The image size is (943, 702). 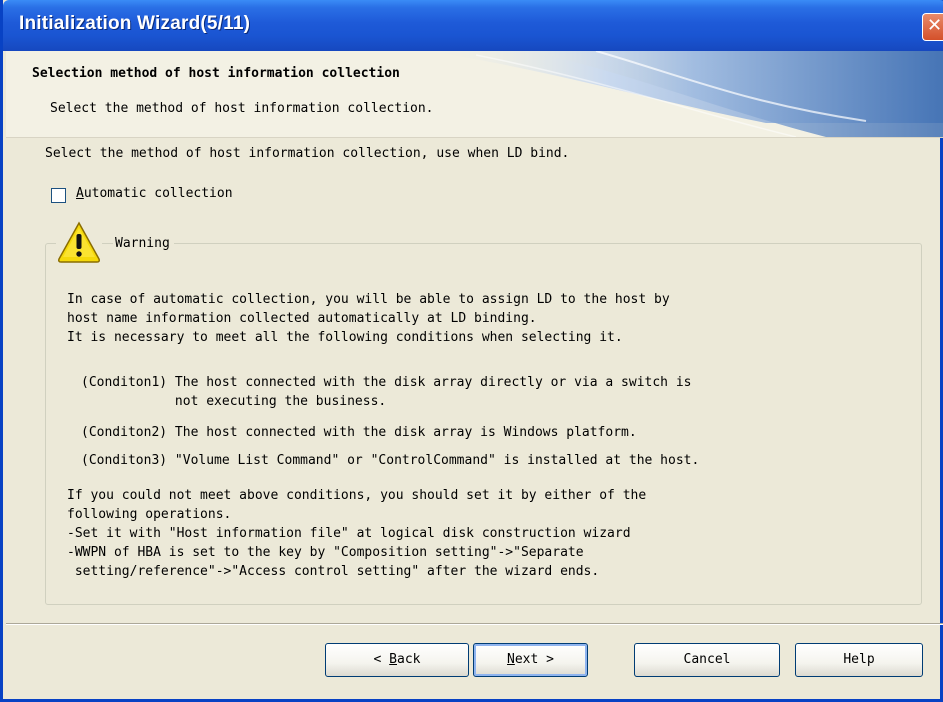 I want to click on close-icon: ✕, so click(x=934, y=25).